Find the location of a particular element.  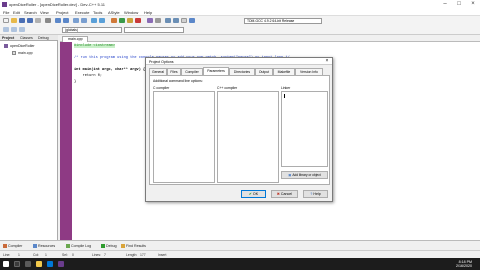

menu-project: Project is located at coordinates (62, 12).